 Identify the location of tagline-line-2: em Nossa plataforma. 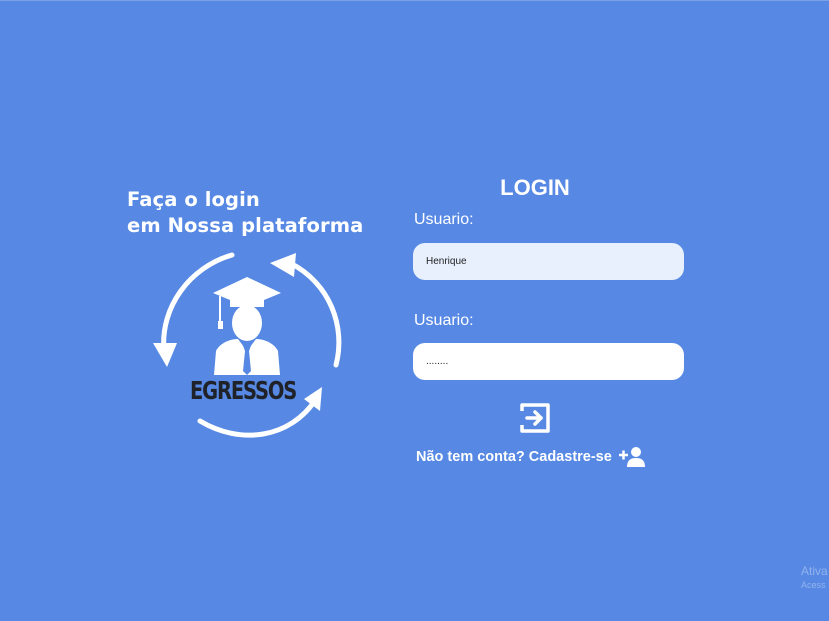
(245, 225).